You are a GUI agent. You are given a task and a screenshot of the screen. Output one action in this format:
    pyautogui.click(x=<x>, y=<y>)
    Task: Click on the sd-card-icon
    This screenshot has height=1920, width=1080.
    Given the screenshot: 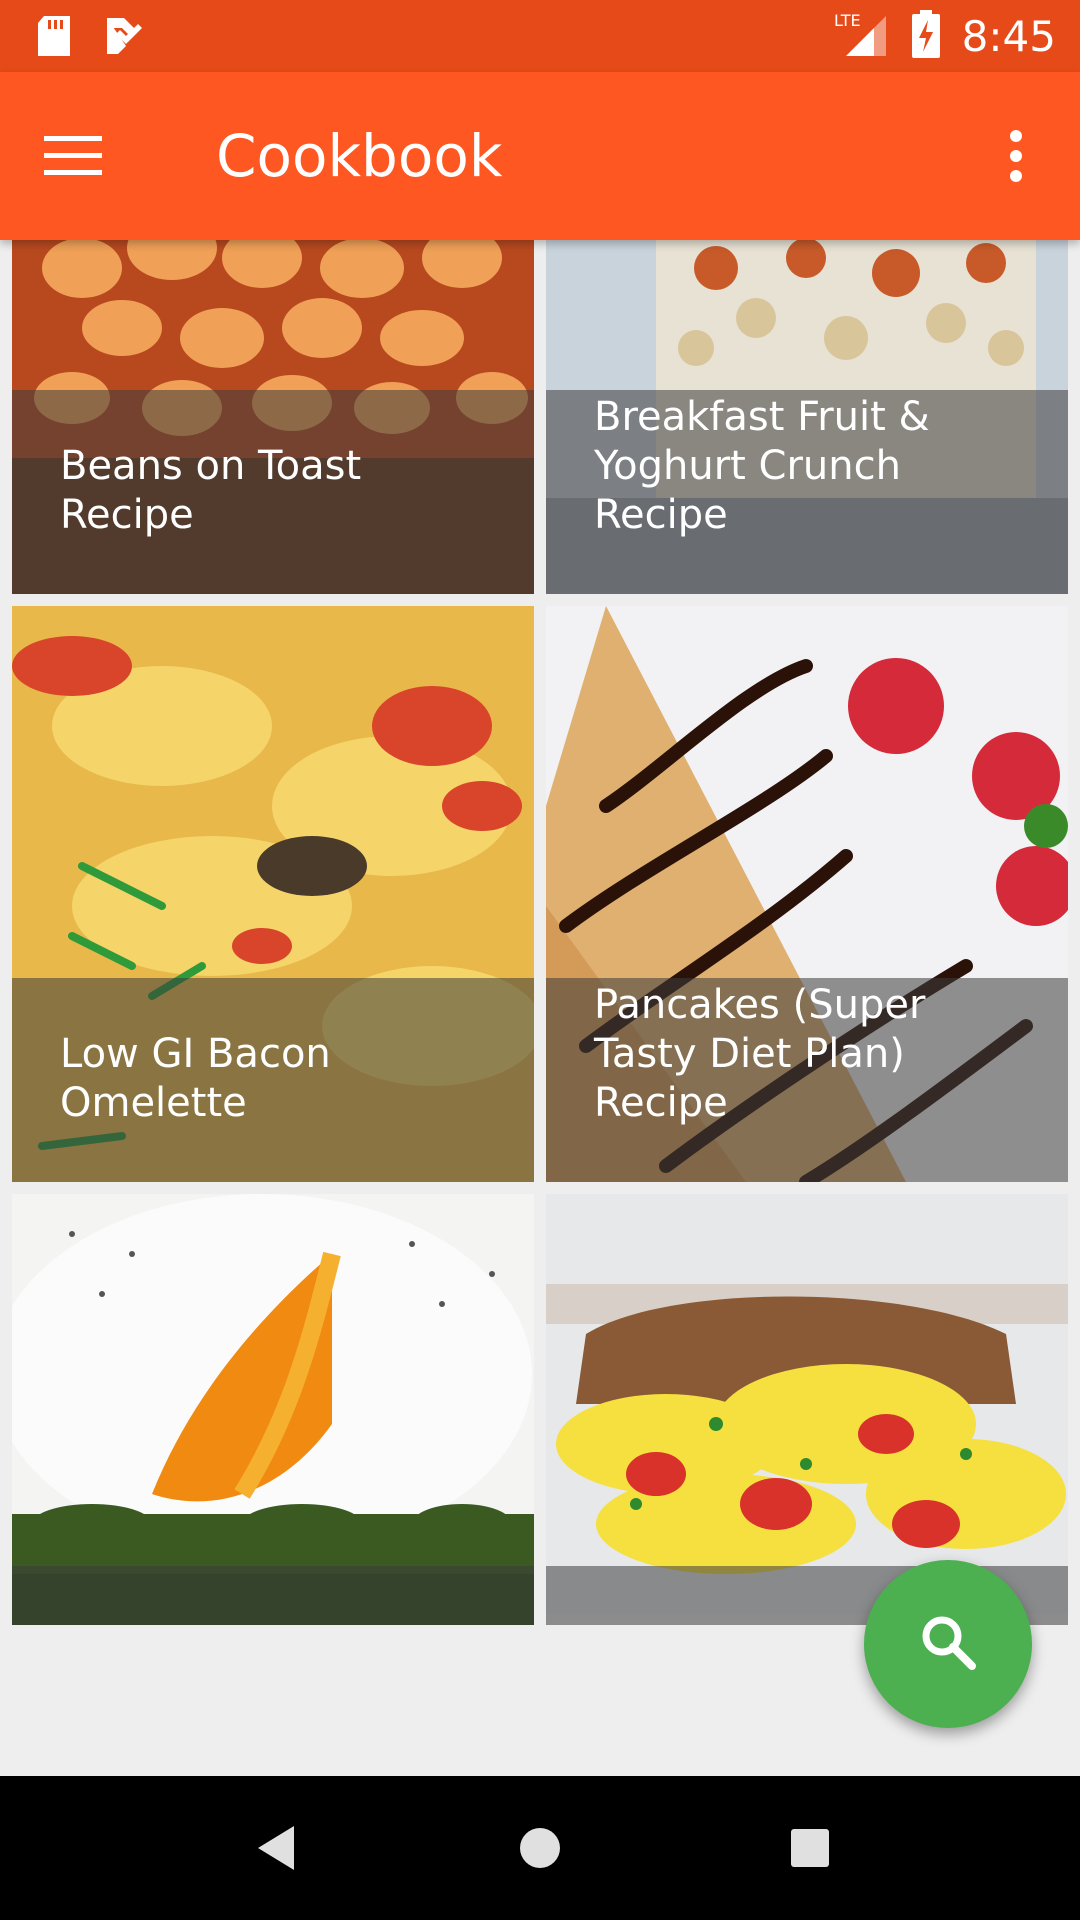 What is the action you would take?
    pyautogui.click(x=54, y=38)
    